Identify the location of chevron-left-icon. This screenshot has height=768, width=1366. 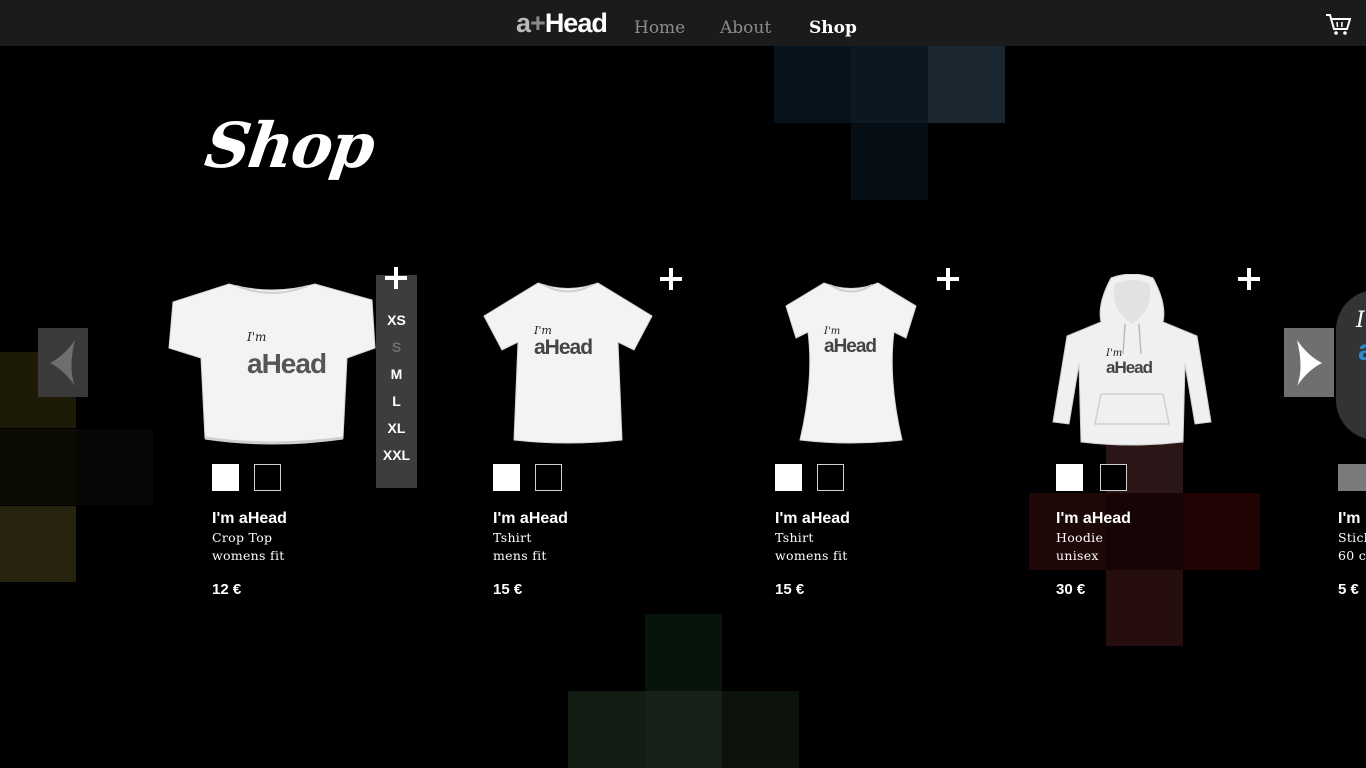
(62, 363).